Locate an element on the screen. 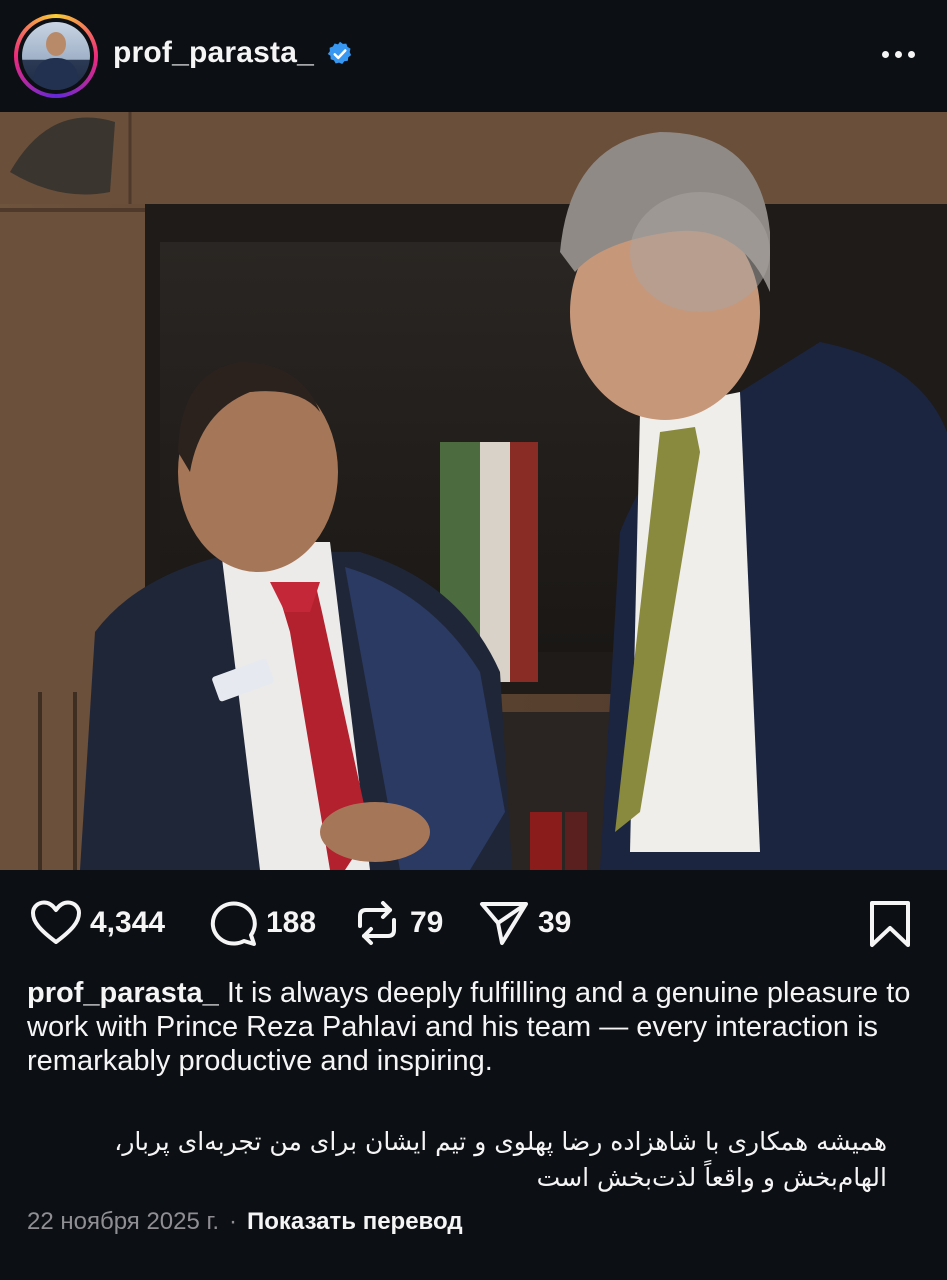 Image resolution: width=947 pixels, height=1280 pixels. avatar-image is located at coordinates (56, 56).